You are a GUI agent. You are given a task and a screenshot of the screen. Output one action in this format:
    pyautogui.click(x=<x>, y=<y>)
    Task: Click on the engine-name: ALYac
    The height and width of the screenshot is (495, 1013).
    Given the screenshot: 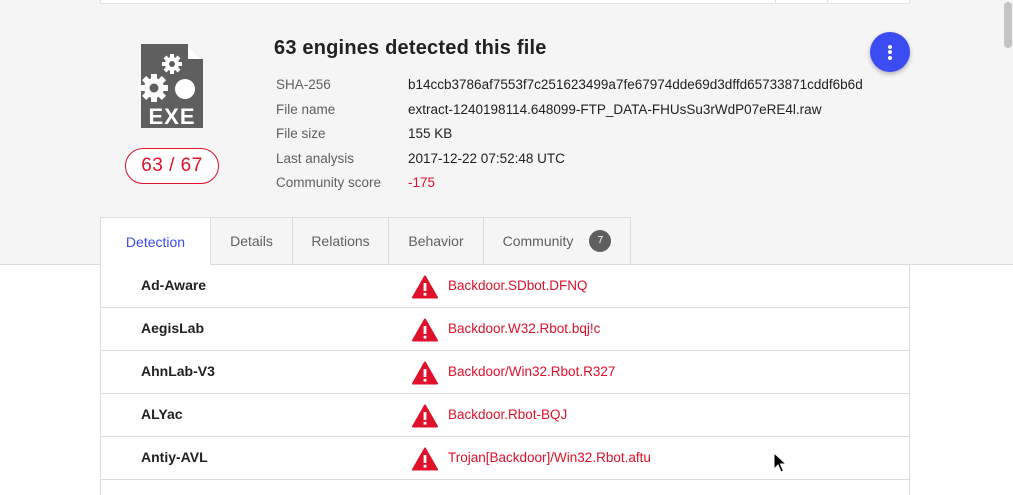 What is the action you would take?
    pyautogui.click(x=162, y=414)
    